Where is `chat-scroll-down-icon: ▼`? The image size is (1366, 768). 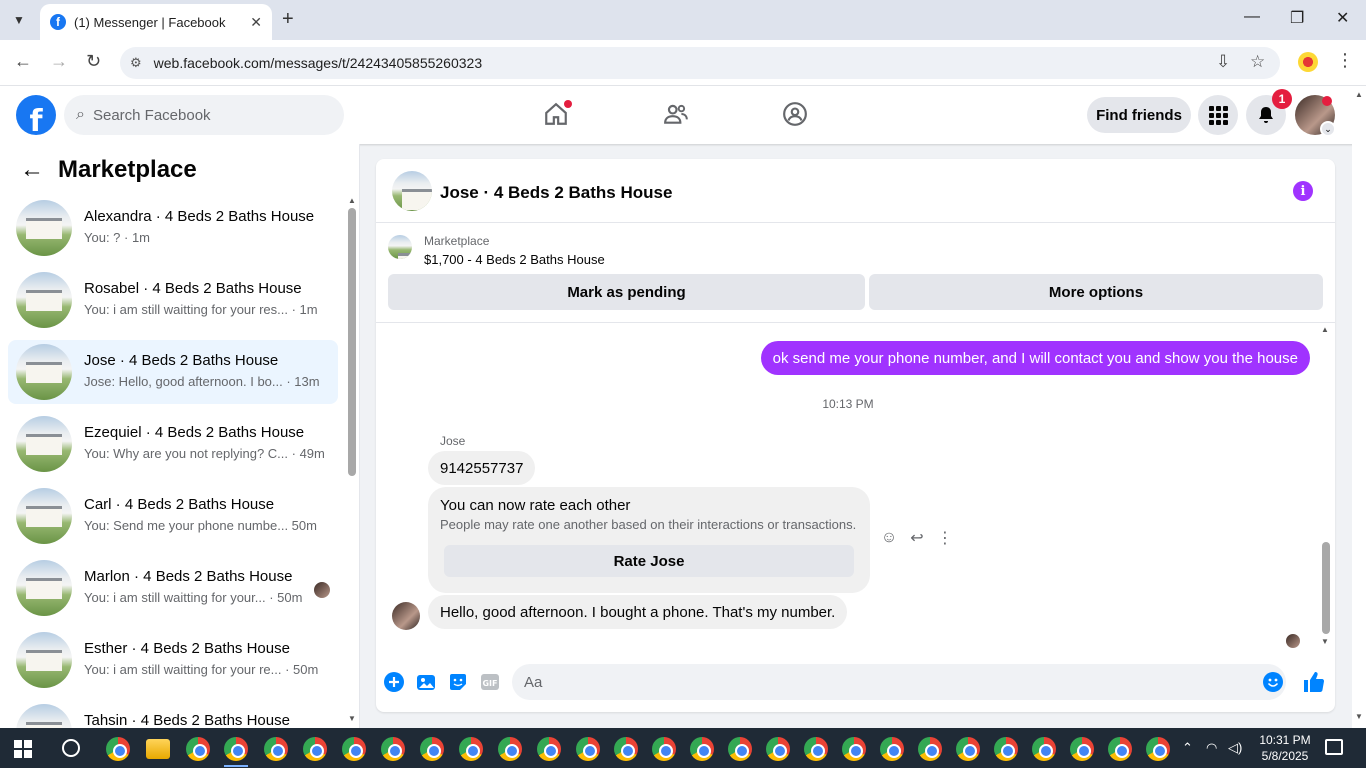 chat-scroll-down-icon: ▼ is located at coordinates (1325, 641).